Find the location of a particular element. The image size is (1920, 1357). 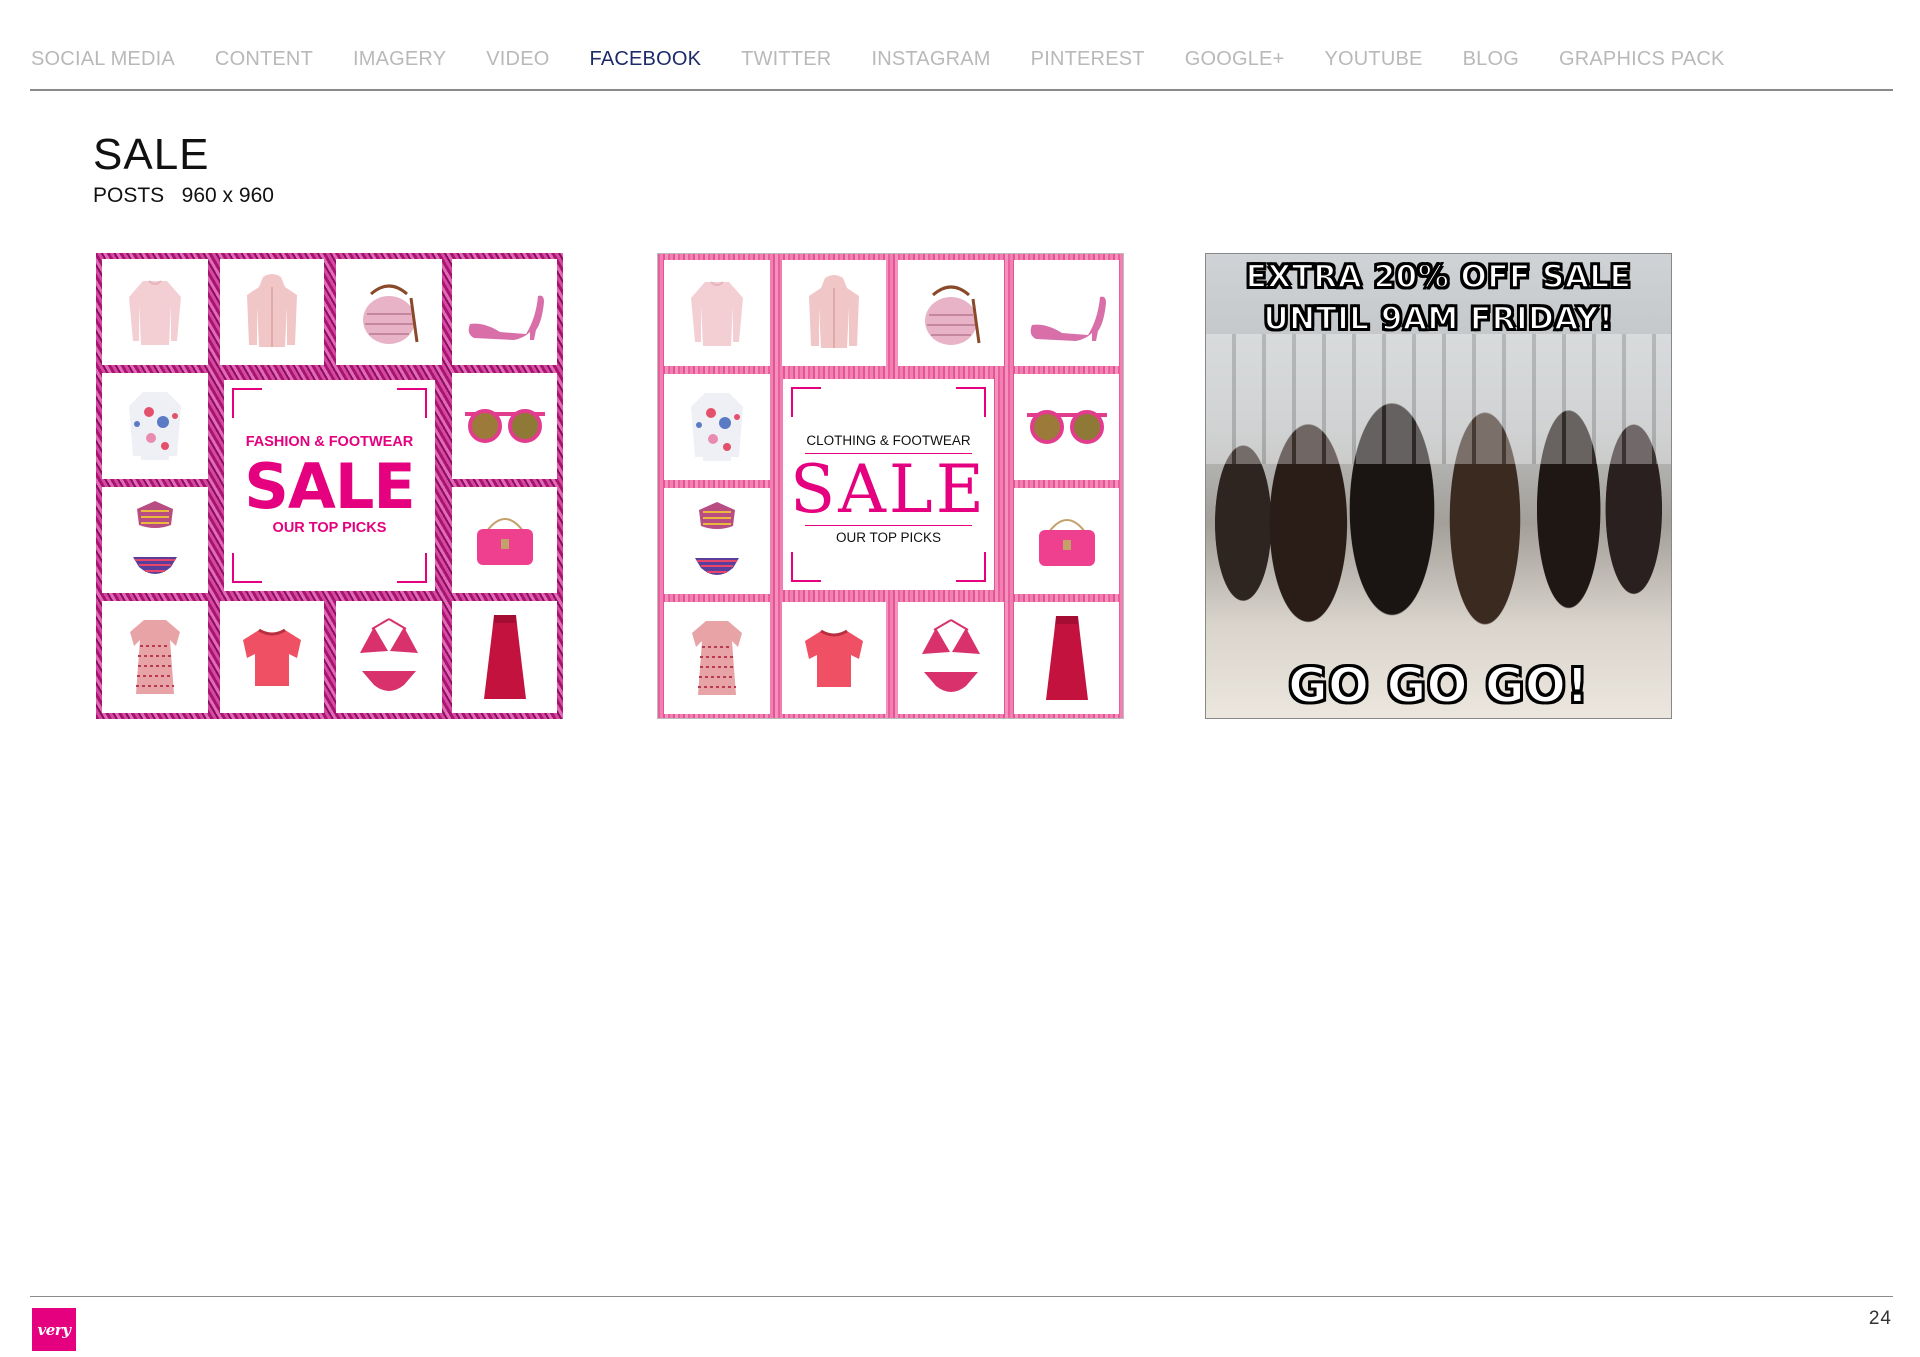

nav-twitter: TWITTER is located at coordinates (786, 59).